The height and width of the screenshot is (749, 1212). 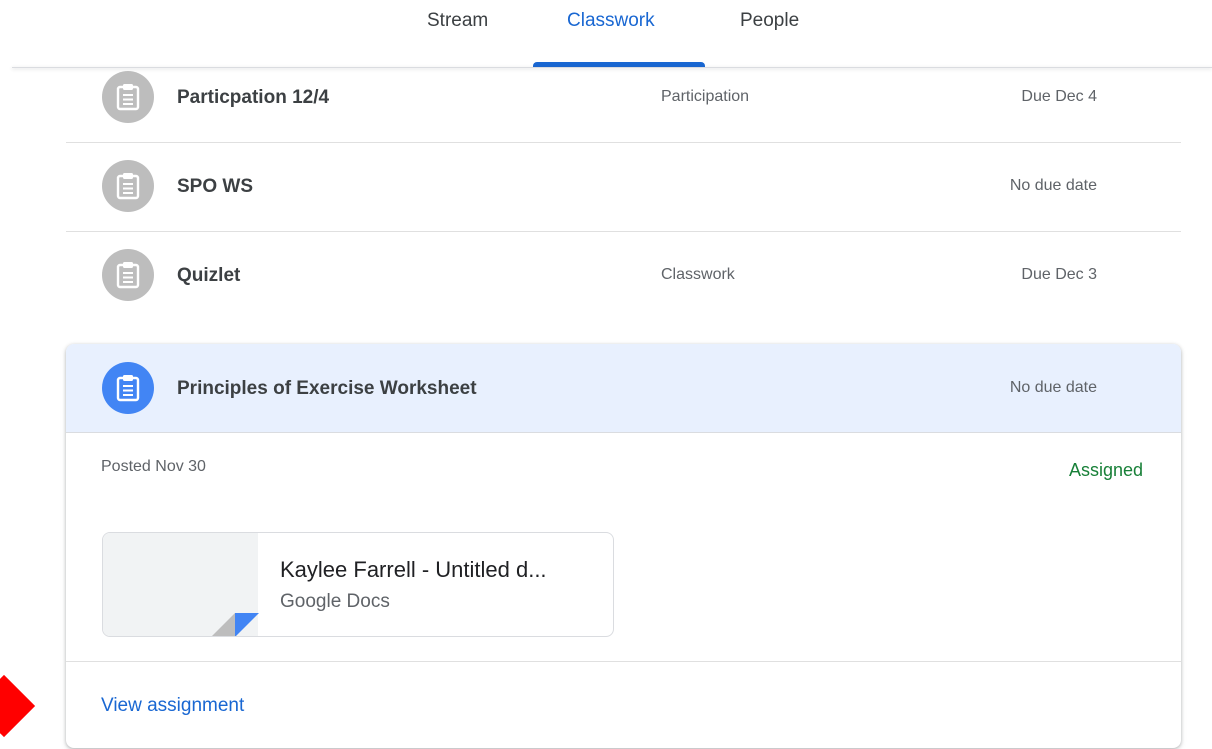 I want to click on tab-stream: Stream, so click(x=457, y=23).